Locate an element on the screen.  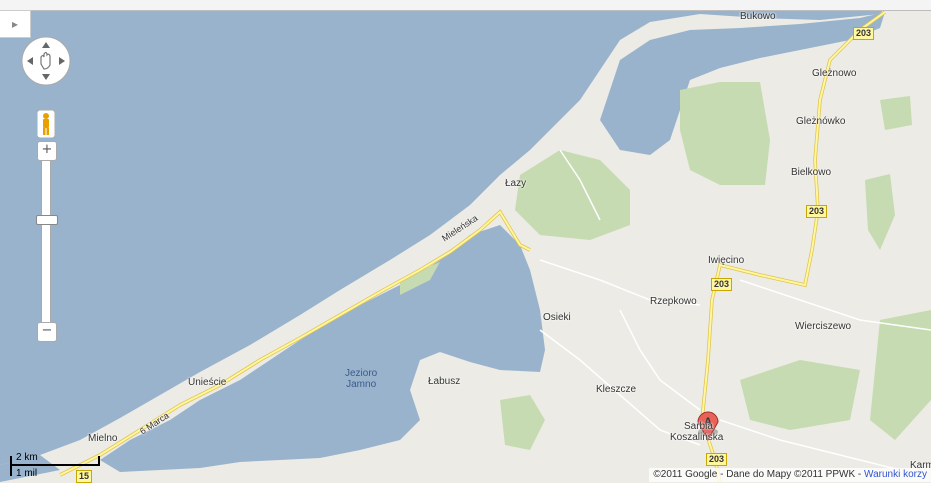
pan-control is located at coordinates (46, 61).